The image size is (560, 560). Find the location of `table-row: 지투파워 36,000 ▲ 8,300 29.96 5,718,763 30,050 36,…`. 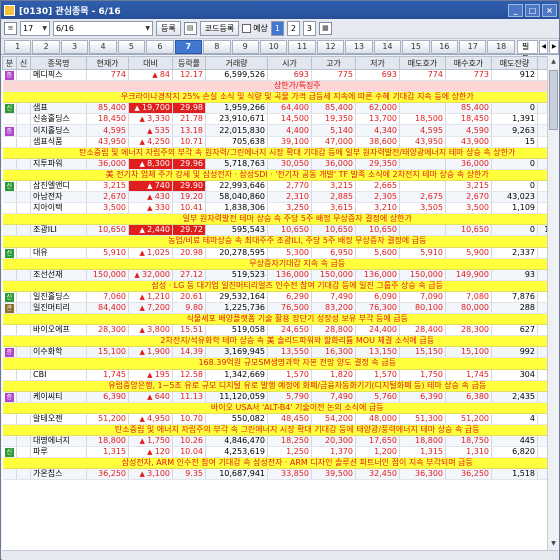

table-row: 지투파워 36,000 ▲ 8,300 29.96 5,718,763 30,050 36,… is located at coordinates (274, 164).